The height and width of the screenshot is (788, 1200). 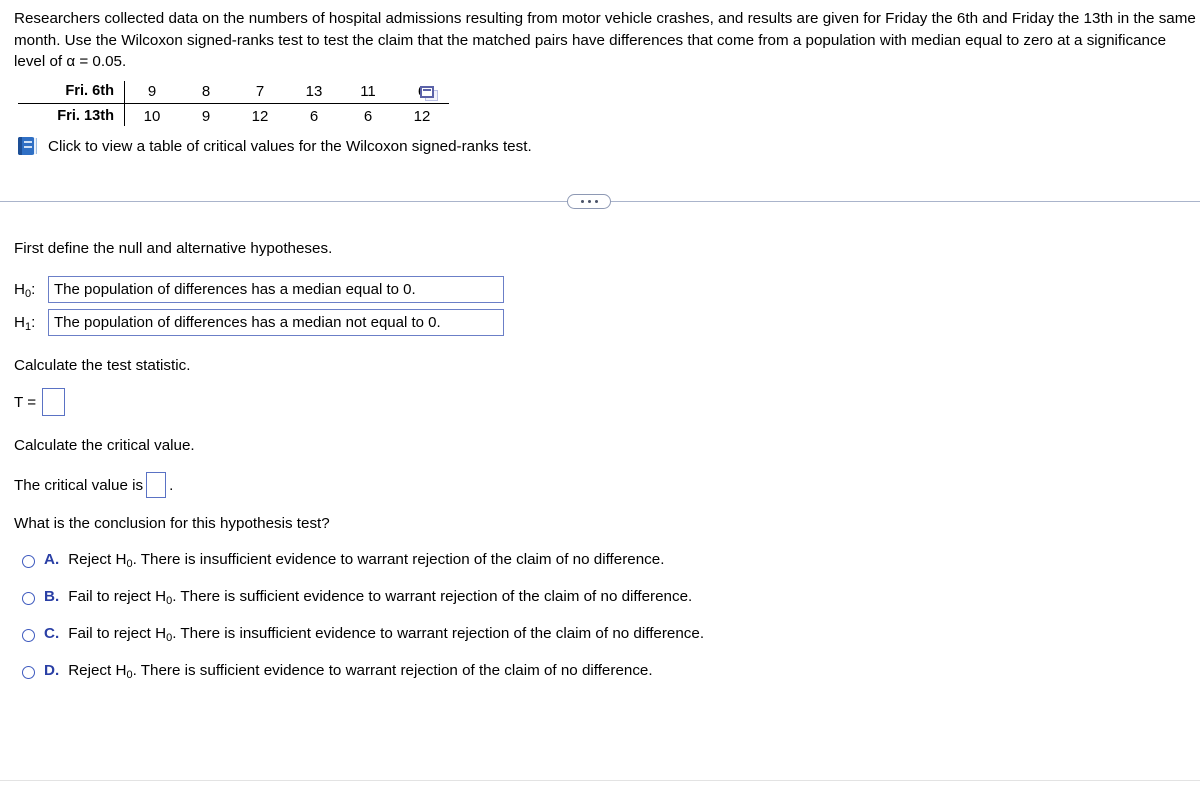 What do you see at coordinates (54, 402) in the screenshot?
I see `test-statistic-input` at bounding box center [54, 402].